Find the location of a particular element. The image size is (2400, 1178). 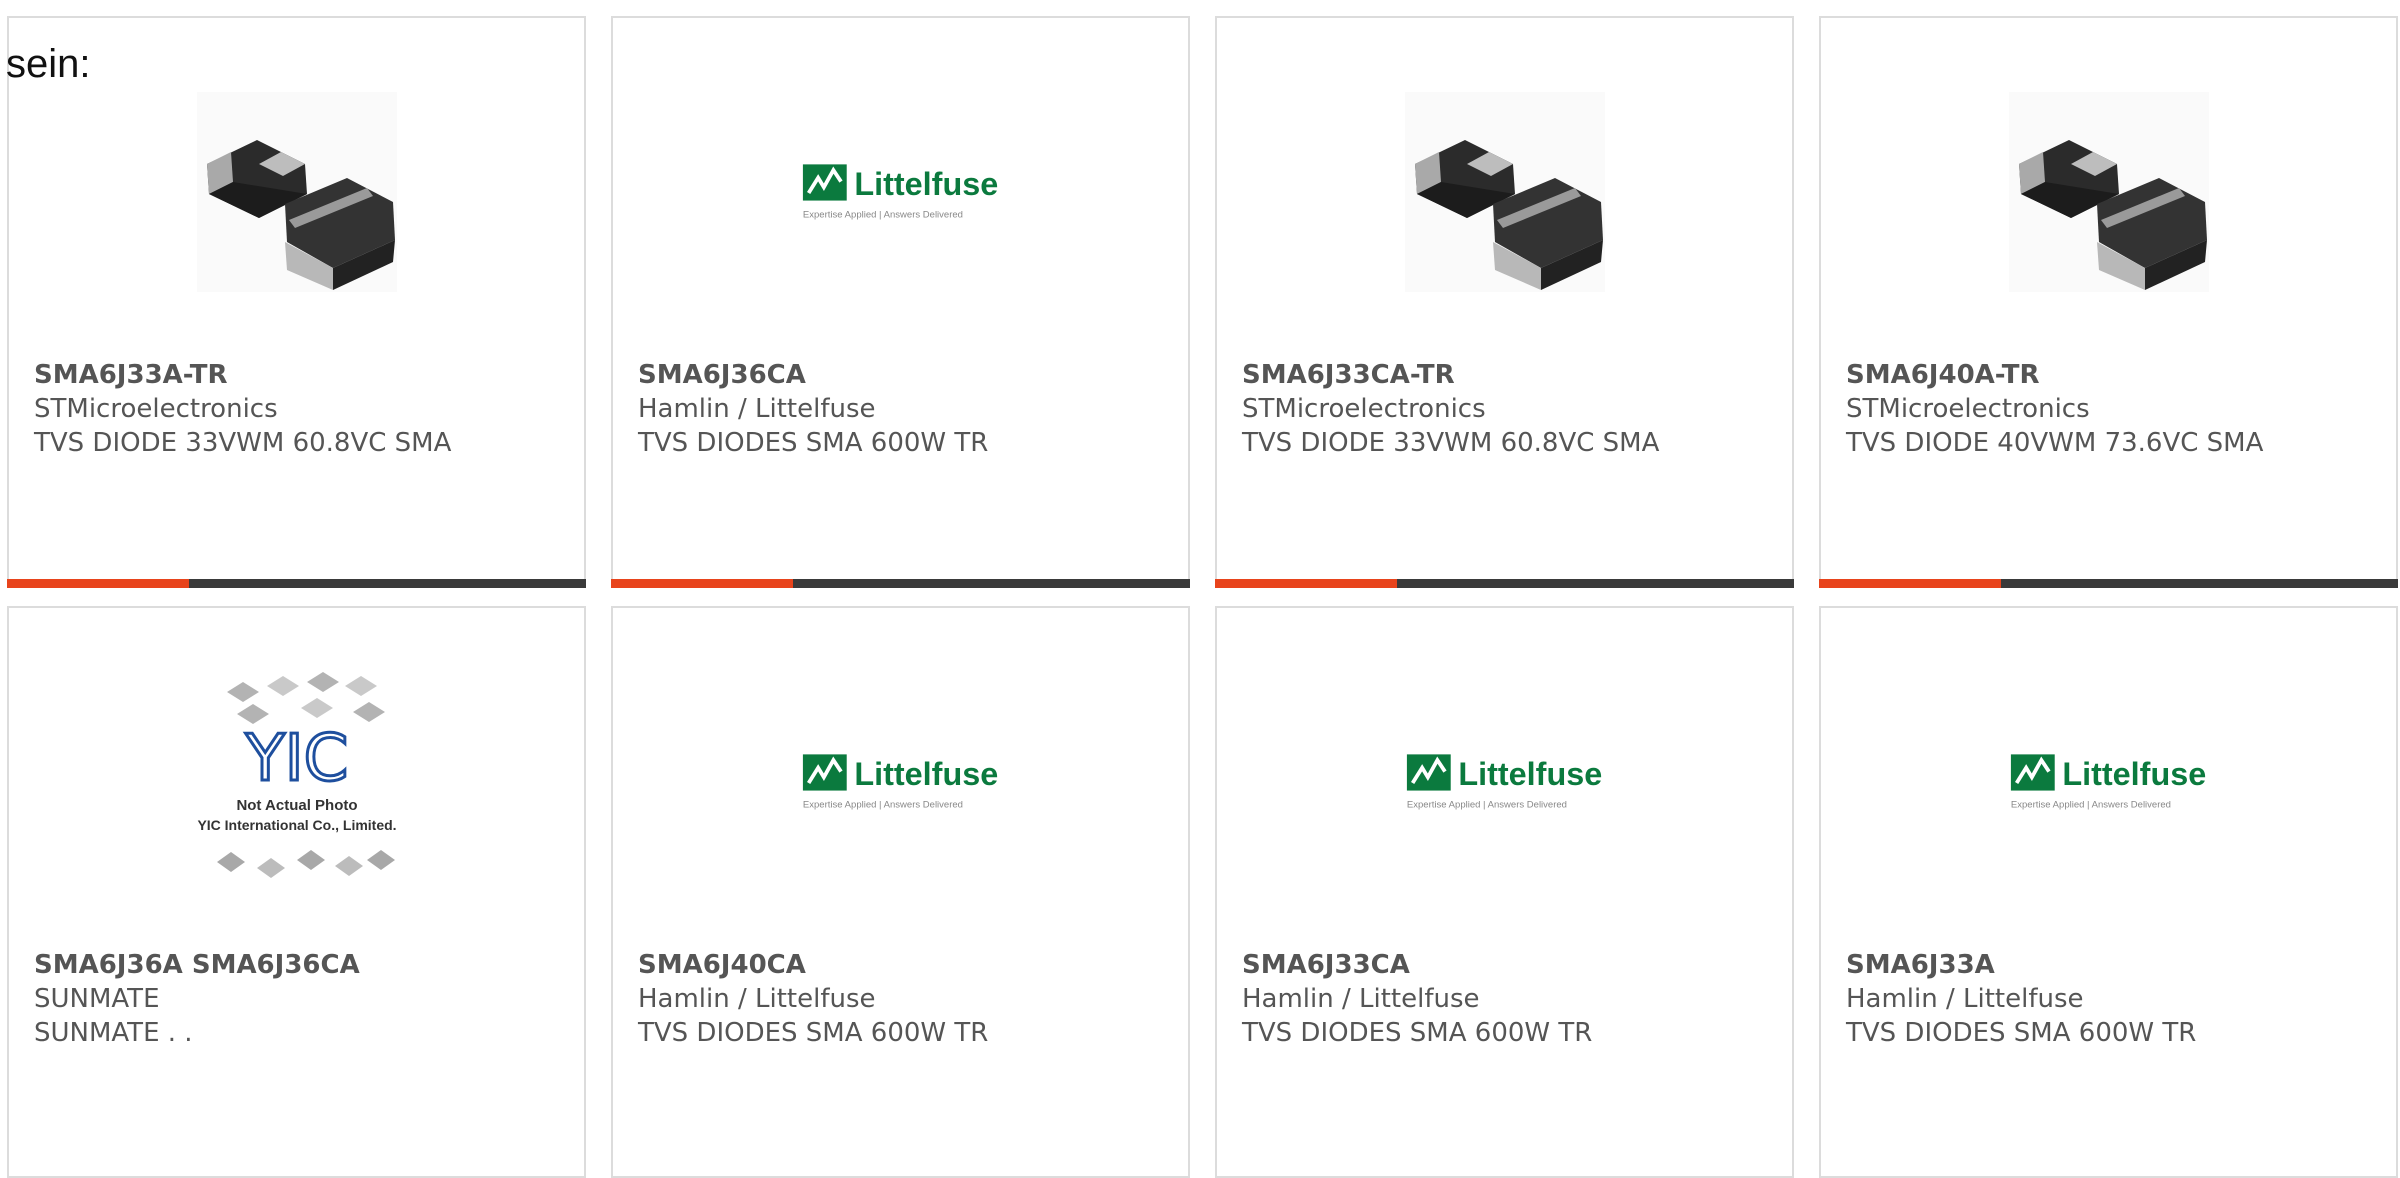

svg-text:YIC International Co., Limited: YIC International Co., Limited. is located at coordinates (296, 825).